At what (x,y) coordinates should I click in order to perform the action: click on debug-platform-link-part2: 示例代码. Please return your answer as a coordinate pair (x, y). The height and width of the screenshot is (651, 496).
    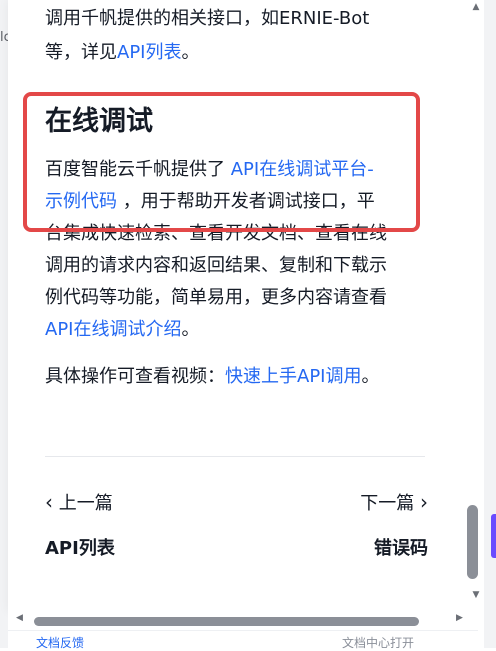
    Looking at the image, I should click on (81, 201).